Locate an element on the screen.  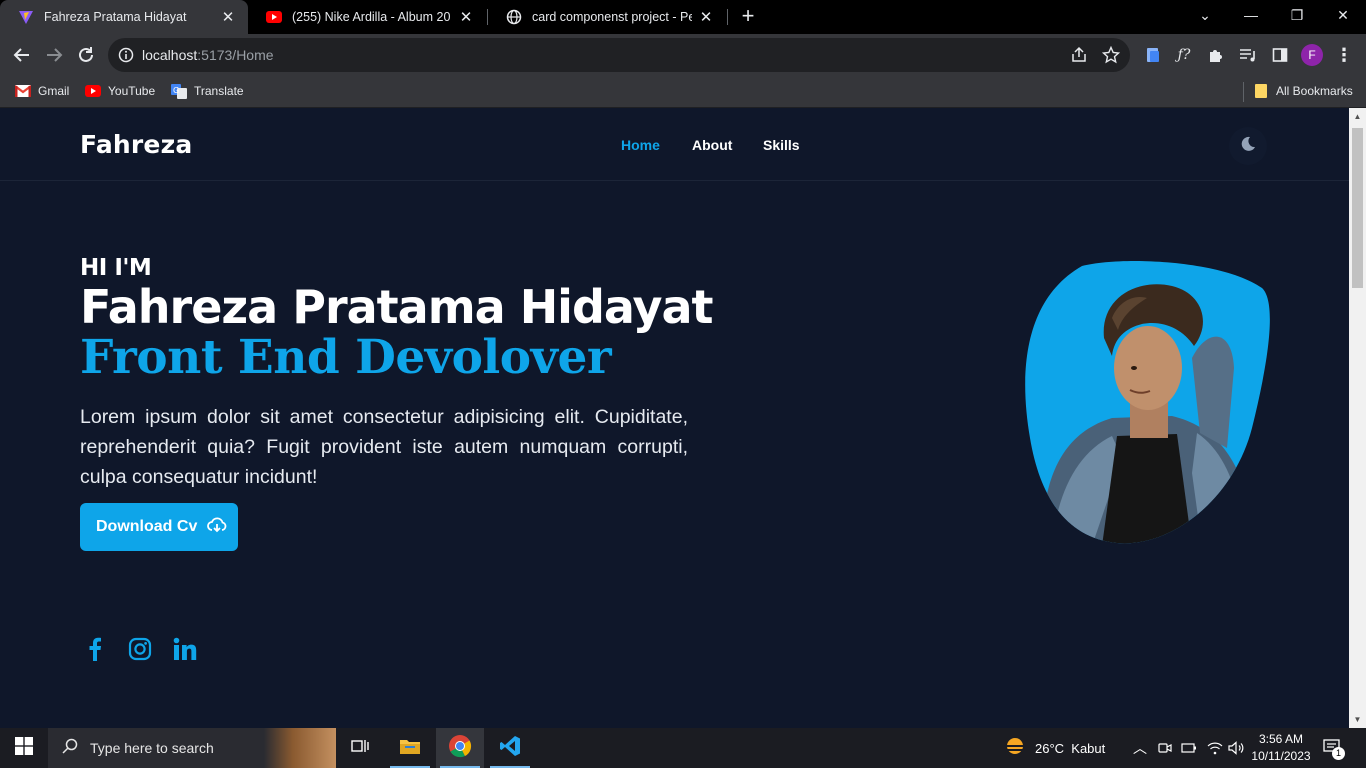
volume-icon is located at coordinates (1236, 748).